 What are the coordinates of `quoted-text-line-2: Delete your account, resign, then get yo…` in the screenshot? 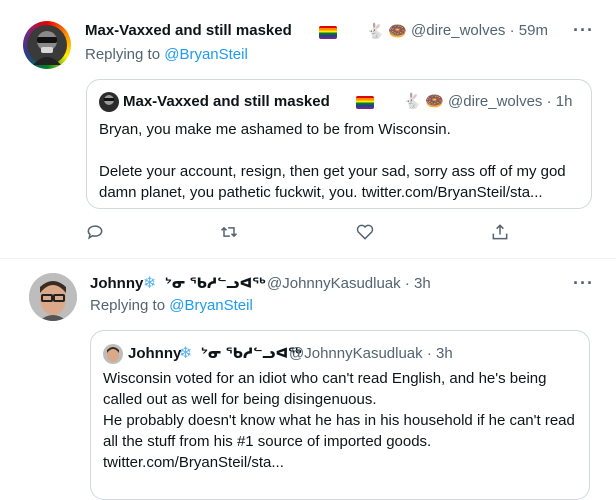 It's located at (332, 171).